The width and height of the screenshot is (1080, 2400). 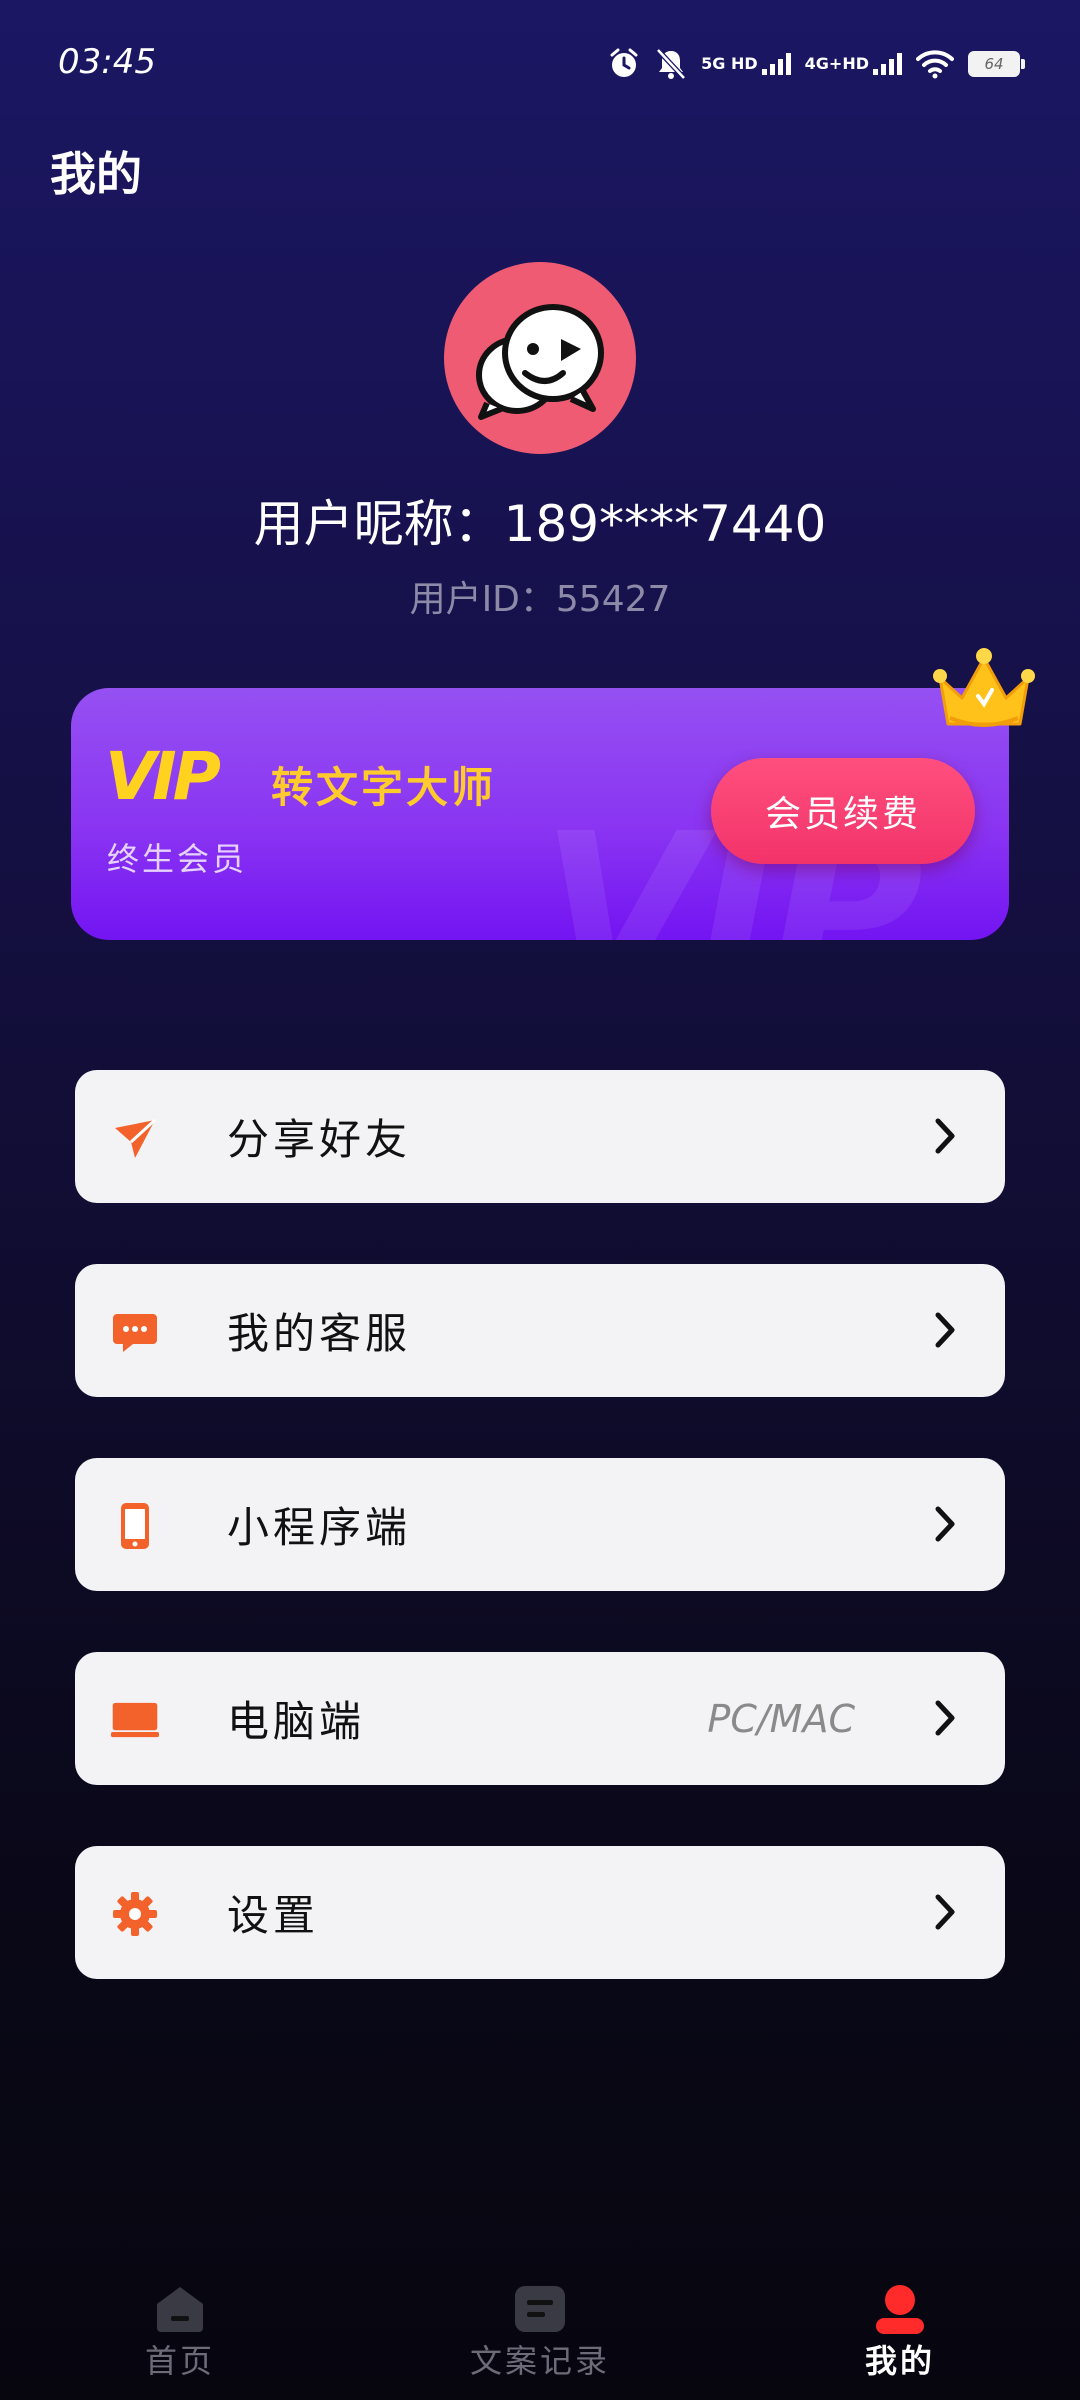 I want to click on battery-icon: 64, so click(x=996, y=64).